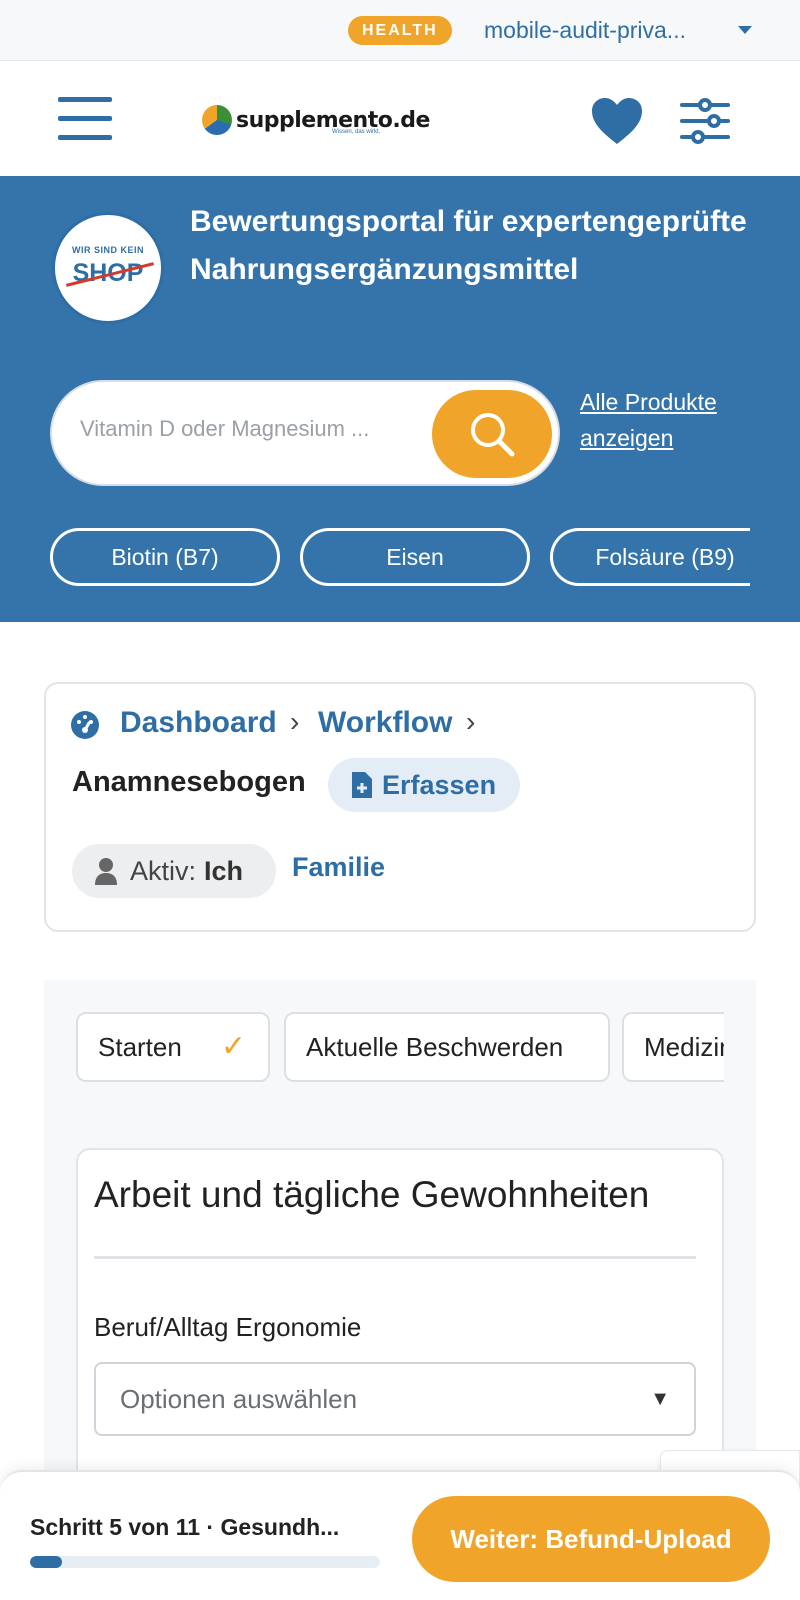 The width and height of the screenshot is (800, 1600). What do you see at coordinates (684, 1047) in the screenshot?
I see `tab-label: Medizinische` at bounding box center [684, 1047].